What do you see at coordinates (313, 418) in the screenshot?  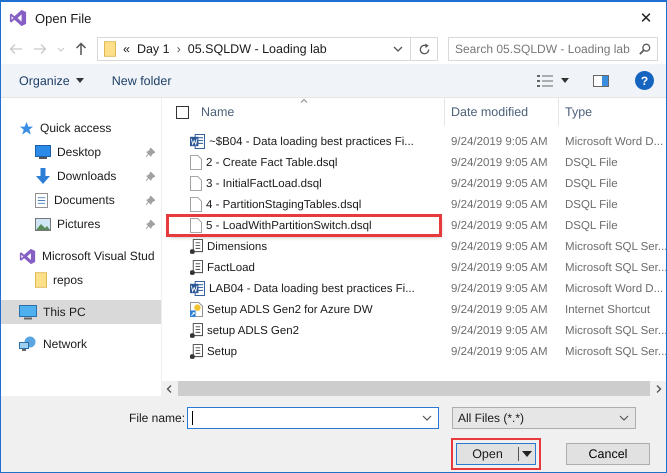 I see `file-name-field` at bounding box center [313, 418].